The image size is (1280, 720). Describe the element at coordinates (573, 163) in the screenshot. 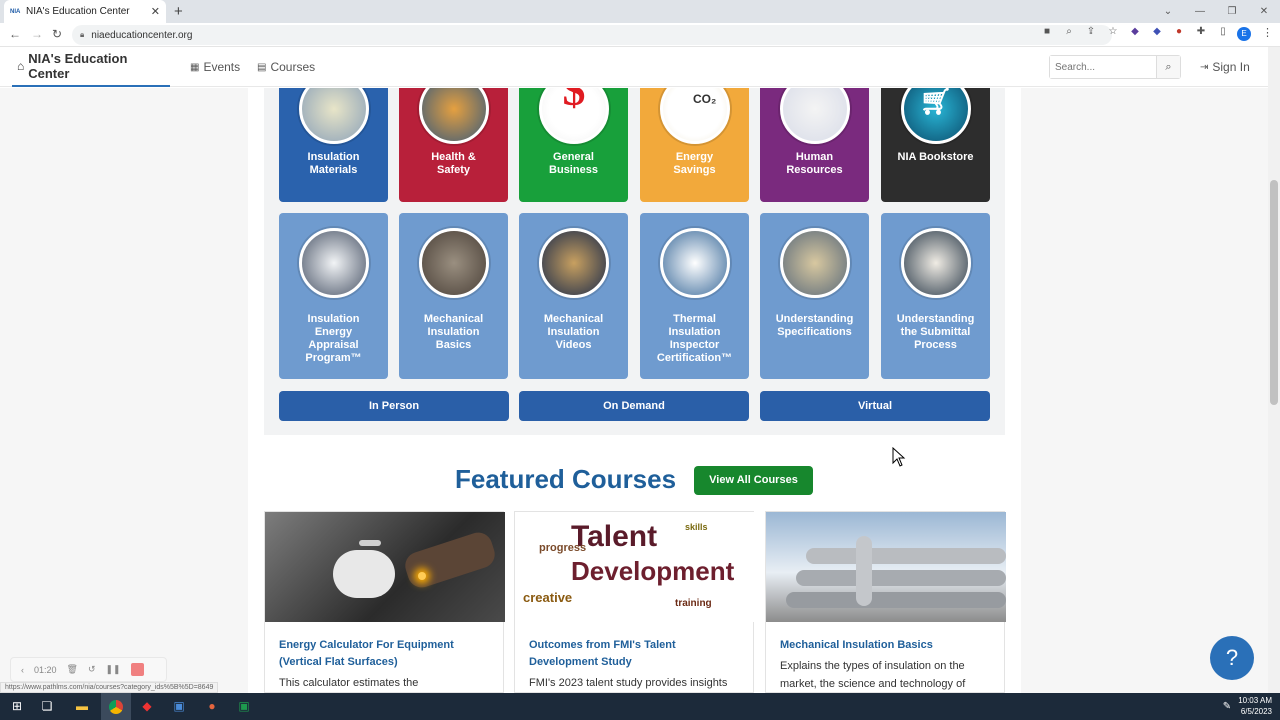

I see `category-label: General Business` at that location.